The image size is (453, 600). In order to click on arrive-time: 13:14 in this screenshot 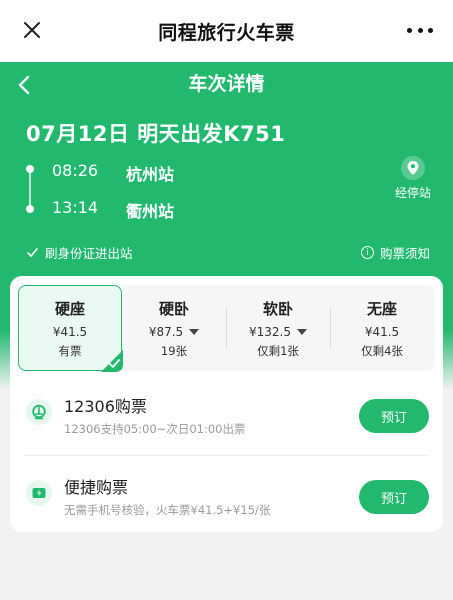, I will do `click(75, 207)`.